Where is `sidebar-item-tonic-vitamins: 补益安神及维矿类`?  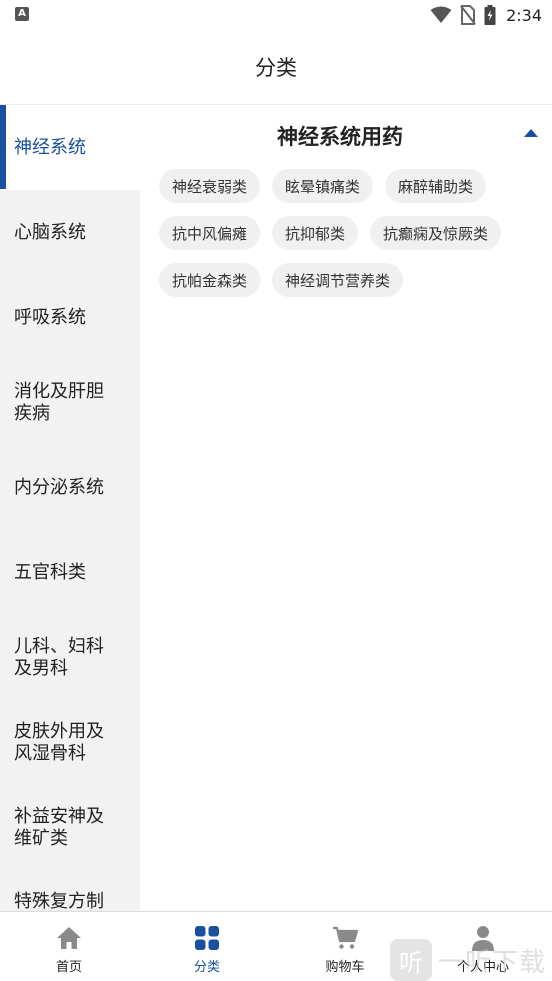 sidebar-item-tonic-vitamins: 补益安神及维矿类 is located at coordinates (70, 827).